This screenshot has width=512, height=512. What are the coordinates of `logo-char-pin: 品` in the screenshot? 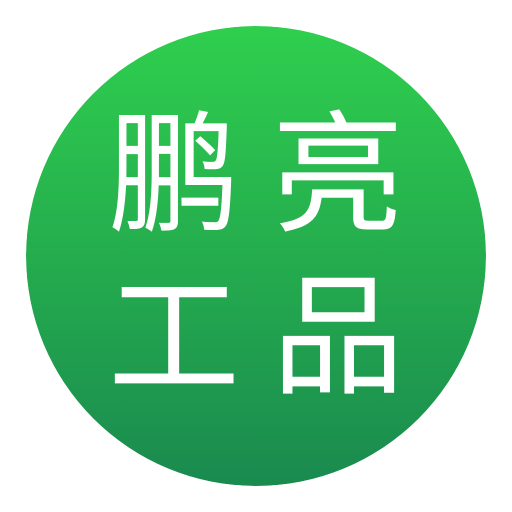 It's located at (338, 338).